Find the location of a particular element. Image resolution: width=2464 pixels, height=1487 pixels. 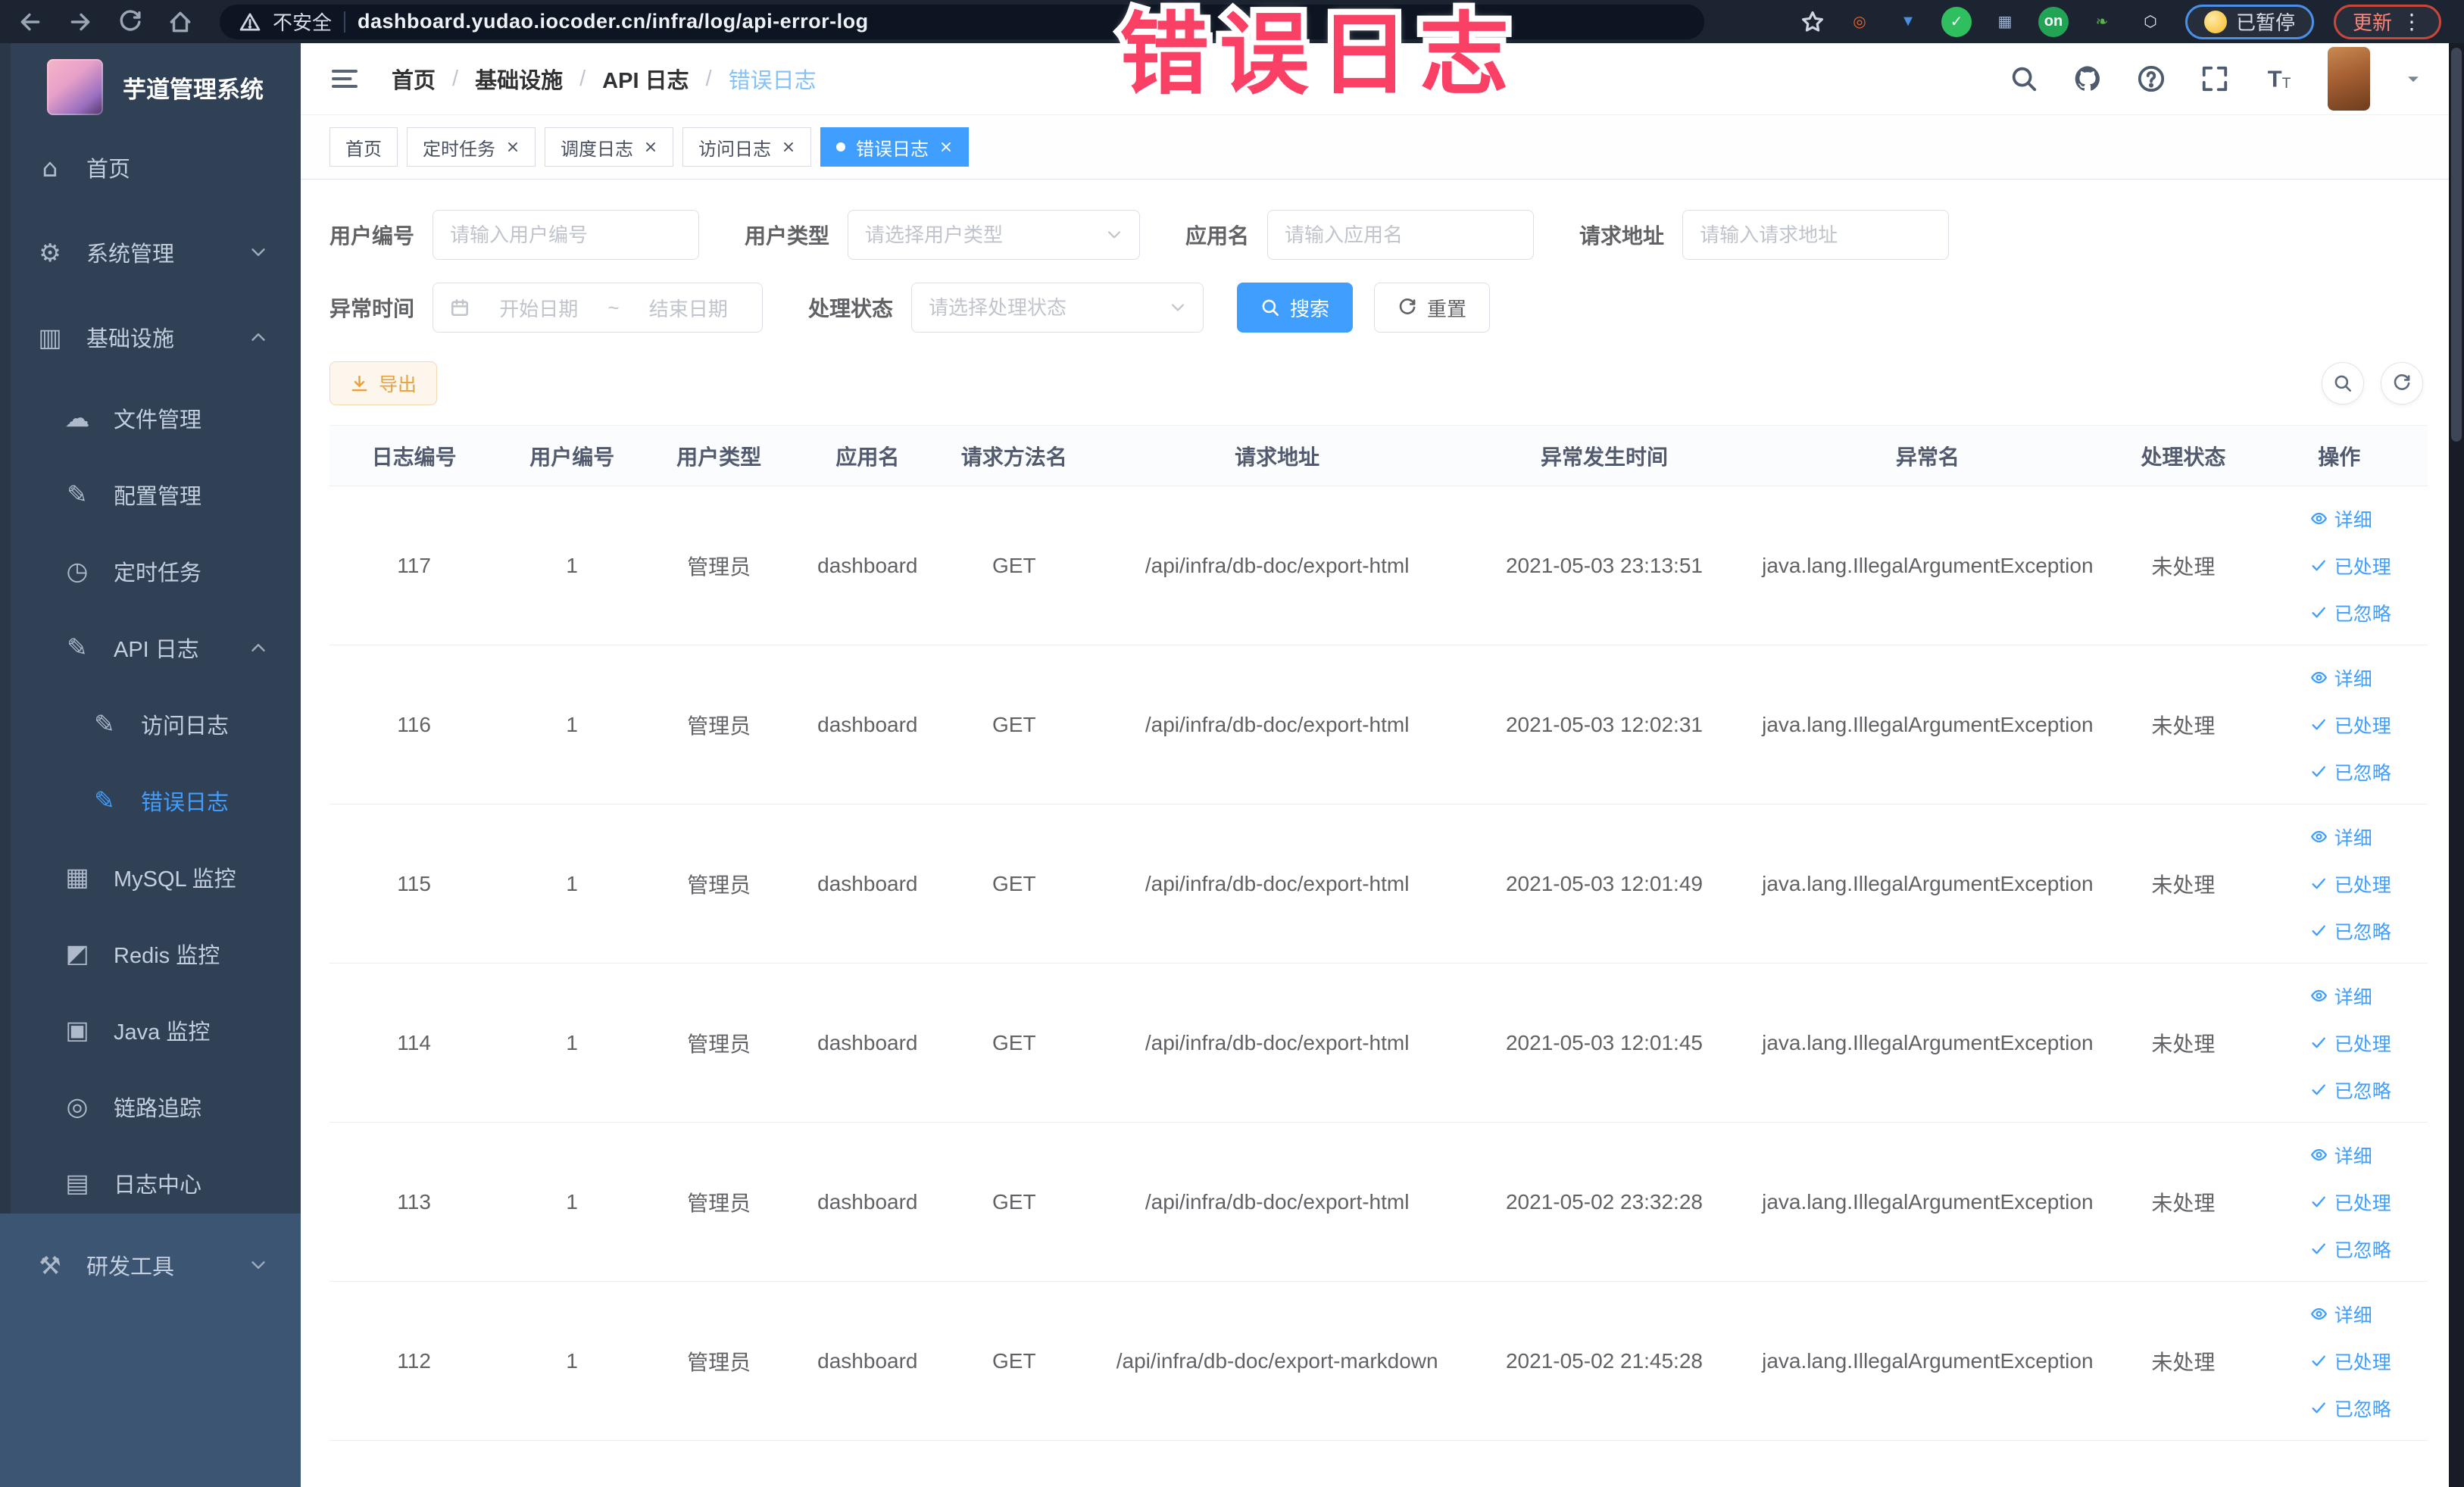

ext-shield-blue-icon: ▼ is located at coordinates (1907, 21).